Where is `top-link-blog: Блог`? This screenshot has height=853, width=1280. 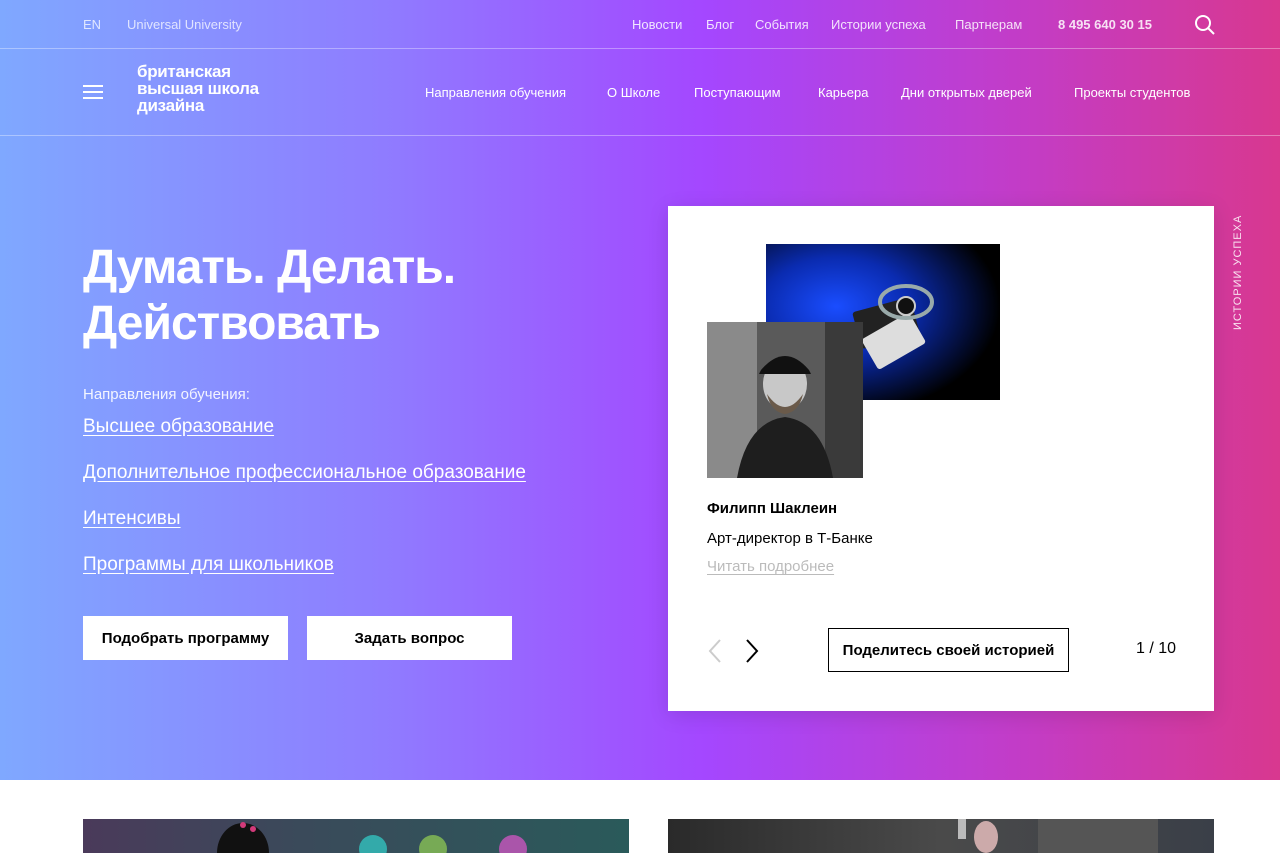
top-link-blog: Блог is located at coordinates (720, 24).